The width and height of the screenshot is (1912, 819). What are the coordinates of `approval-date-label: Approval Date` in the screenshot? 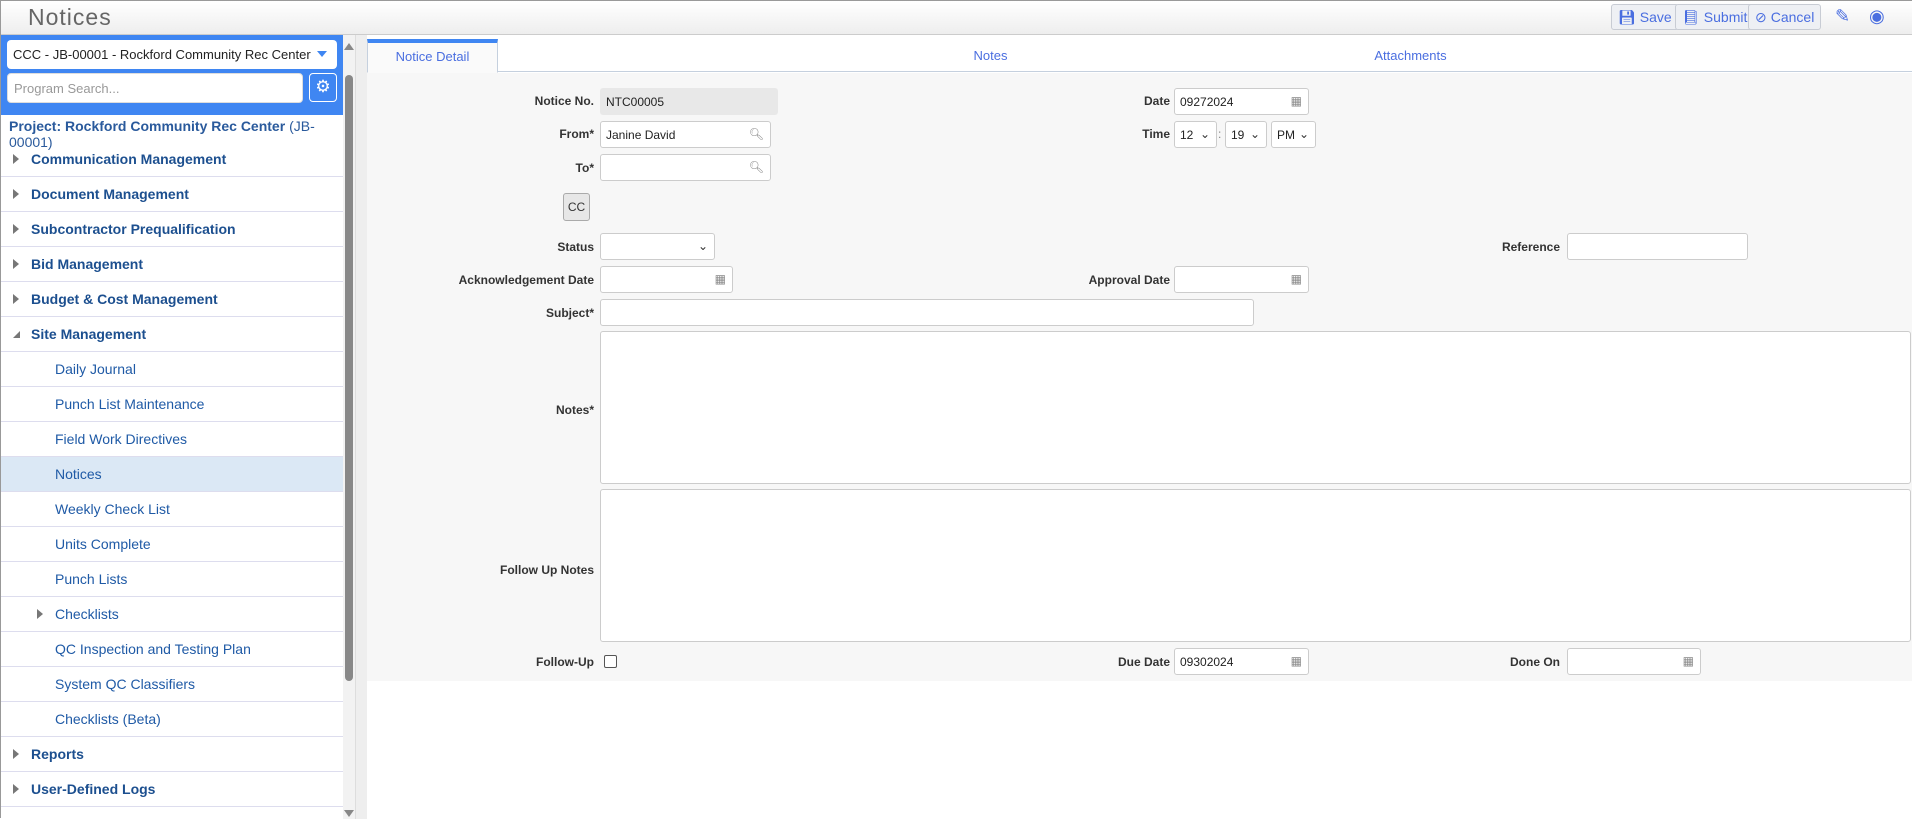 It's located at (1129, 280).